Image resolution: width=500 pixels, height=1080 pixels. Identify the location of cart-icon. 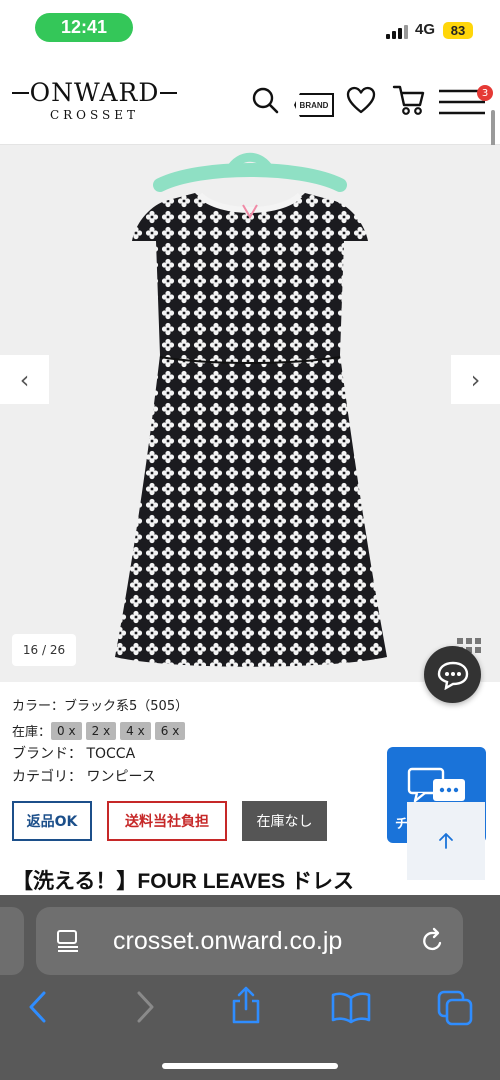
(409, 100).